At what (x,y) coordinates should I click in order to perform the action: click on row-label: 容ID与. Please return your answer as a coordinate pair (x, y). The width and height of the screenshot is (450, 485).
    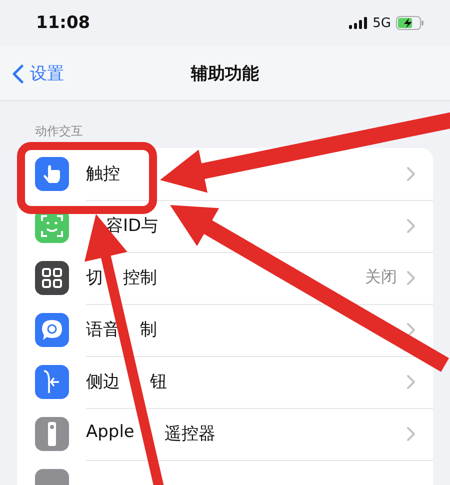
    Looking at the image, I should click on (132, 226).